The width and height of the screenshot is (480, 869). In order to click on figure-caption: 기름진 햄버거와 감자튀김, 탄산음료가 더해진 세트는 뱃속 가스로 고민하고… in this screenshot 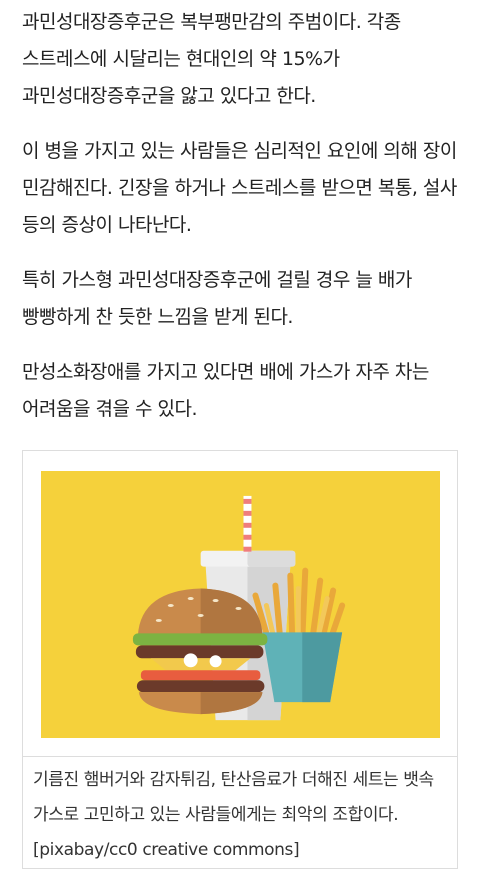, I will do `click(240, 812)`.